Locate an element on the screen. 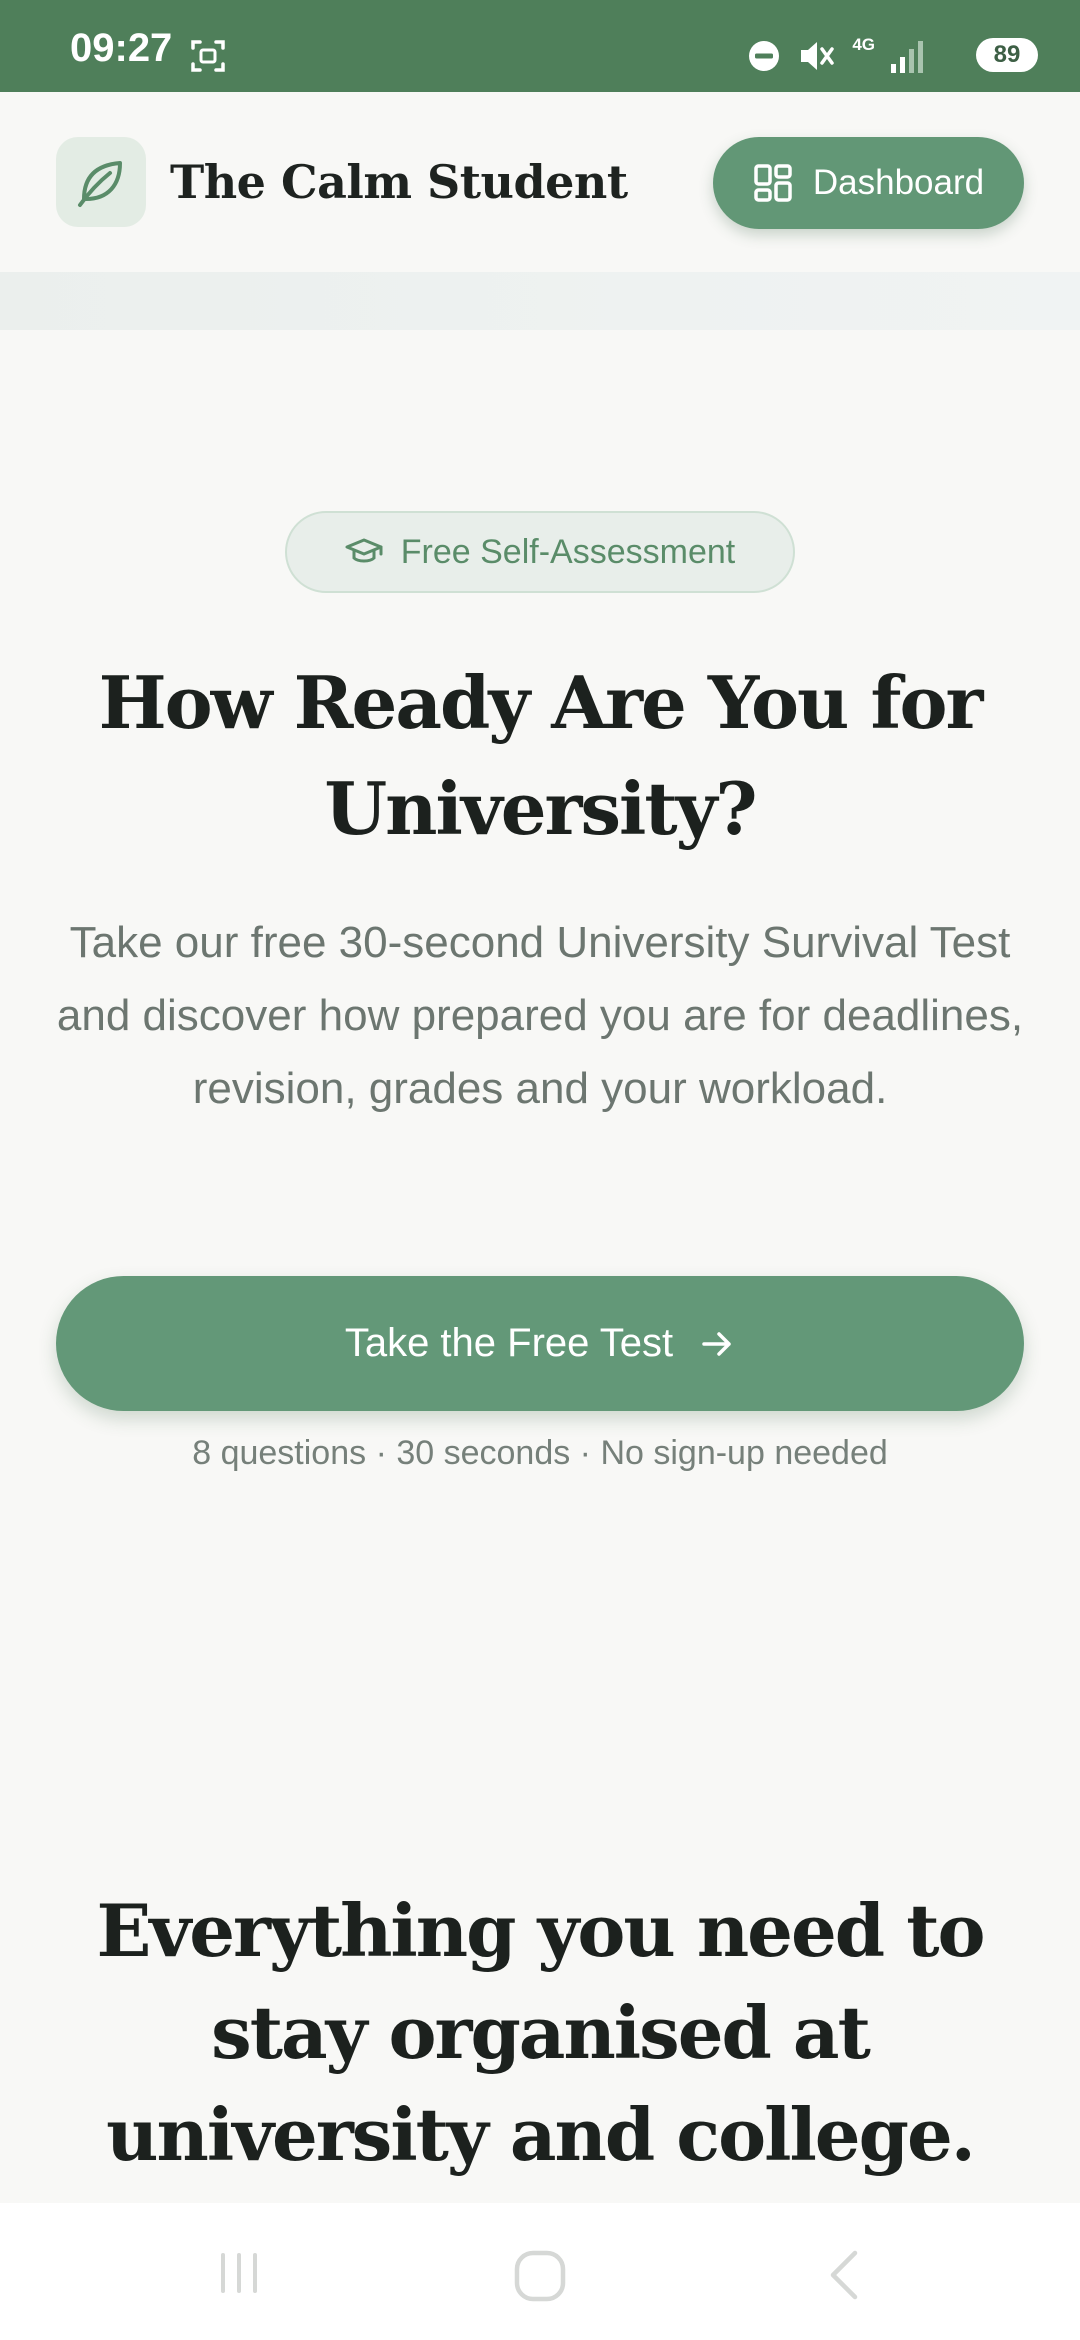 The height and width of the screenshot is (2340, 1080). leaf-icon is located at coordinates (100, 184).